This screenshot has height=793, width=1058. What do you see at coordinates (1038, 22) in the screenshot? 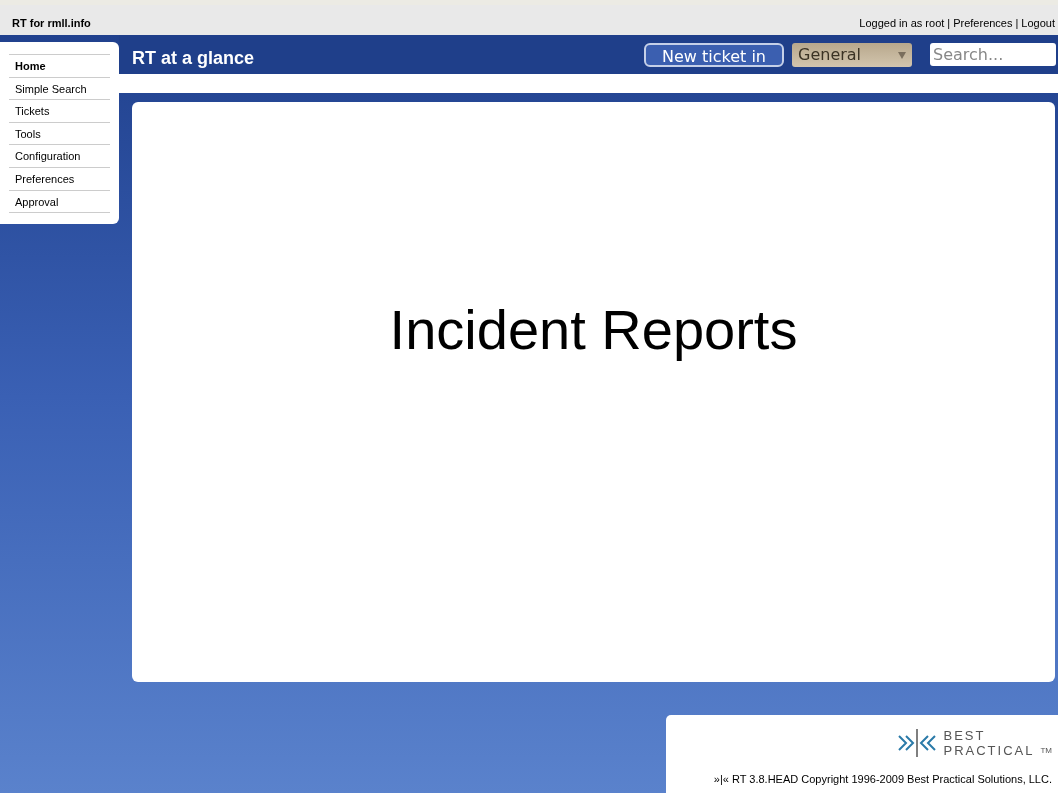
I see `header-link: Logout` at bounding box center [1038, 22].